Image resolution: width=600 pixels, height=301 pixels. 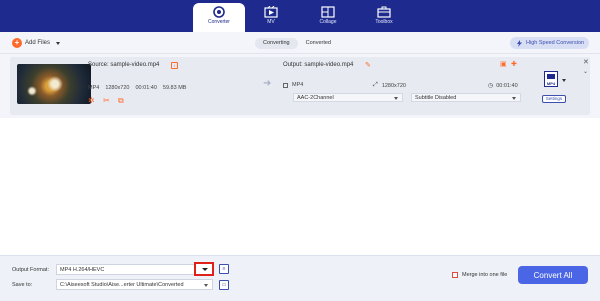 What do you see at coordinates (375, 85) in the screenshot?
I see `resize-icon: ⤢` at bounding box center [375, 85].